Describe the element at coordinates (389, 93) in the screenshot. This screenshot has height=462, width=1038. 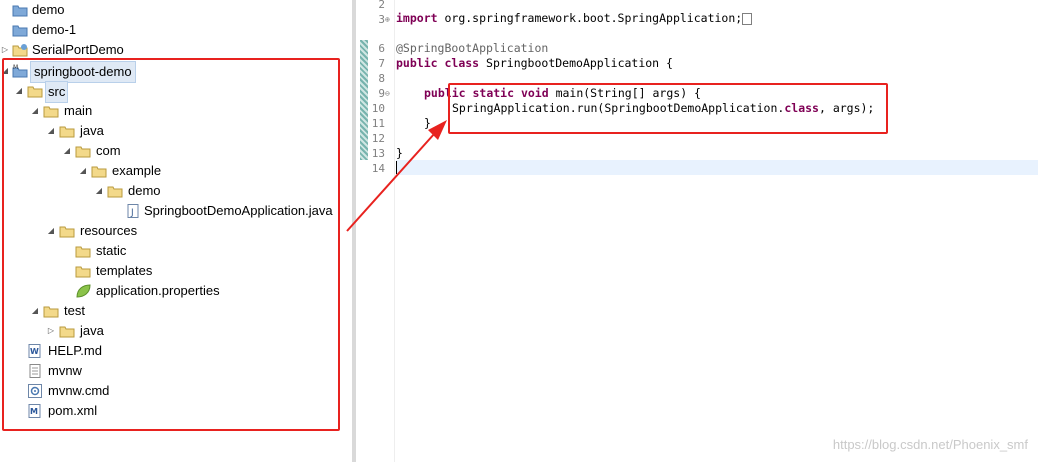
I see `fold-collapse-icon: ⊖` at that location.